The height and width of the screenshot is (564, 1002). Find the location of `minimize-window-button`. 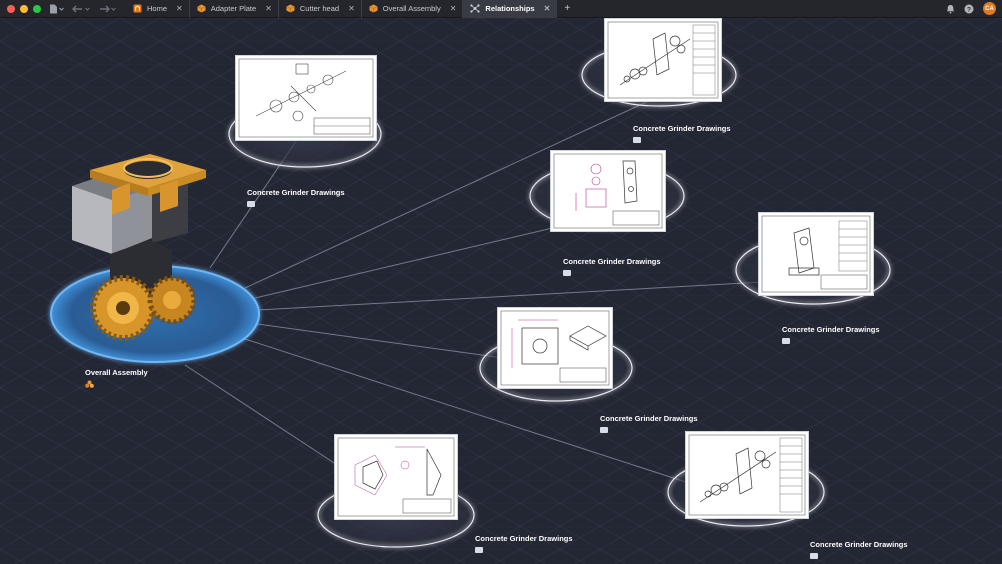

minimize-window-button is located at coordinates (24, 8).